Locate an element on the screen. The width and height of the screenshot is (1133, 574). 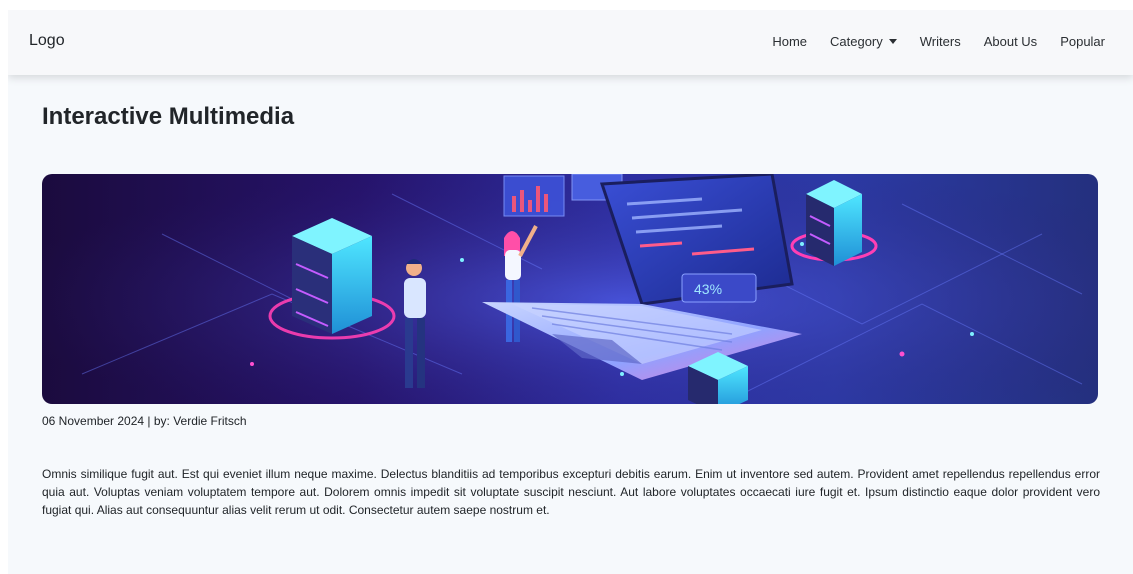
nav-item-about-us: About Us is located at coordinates (1010, 41).